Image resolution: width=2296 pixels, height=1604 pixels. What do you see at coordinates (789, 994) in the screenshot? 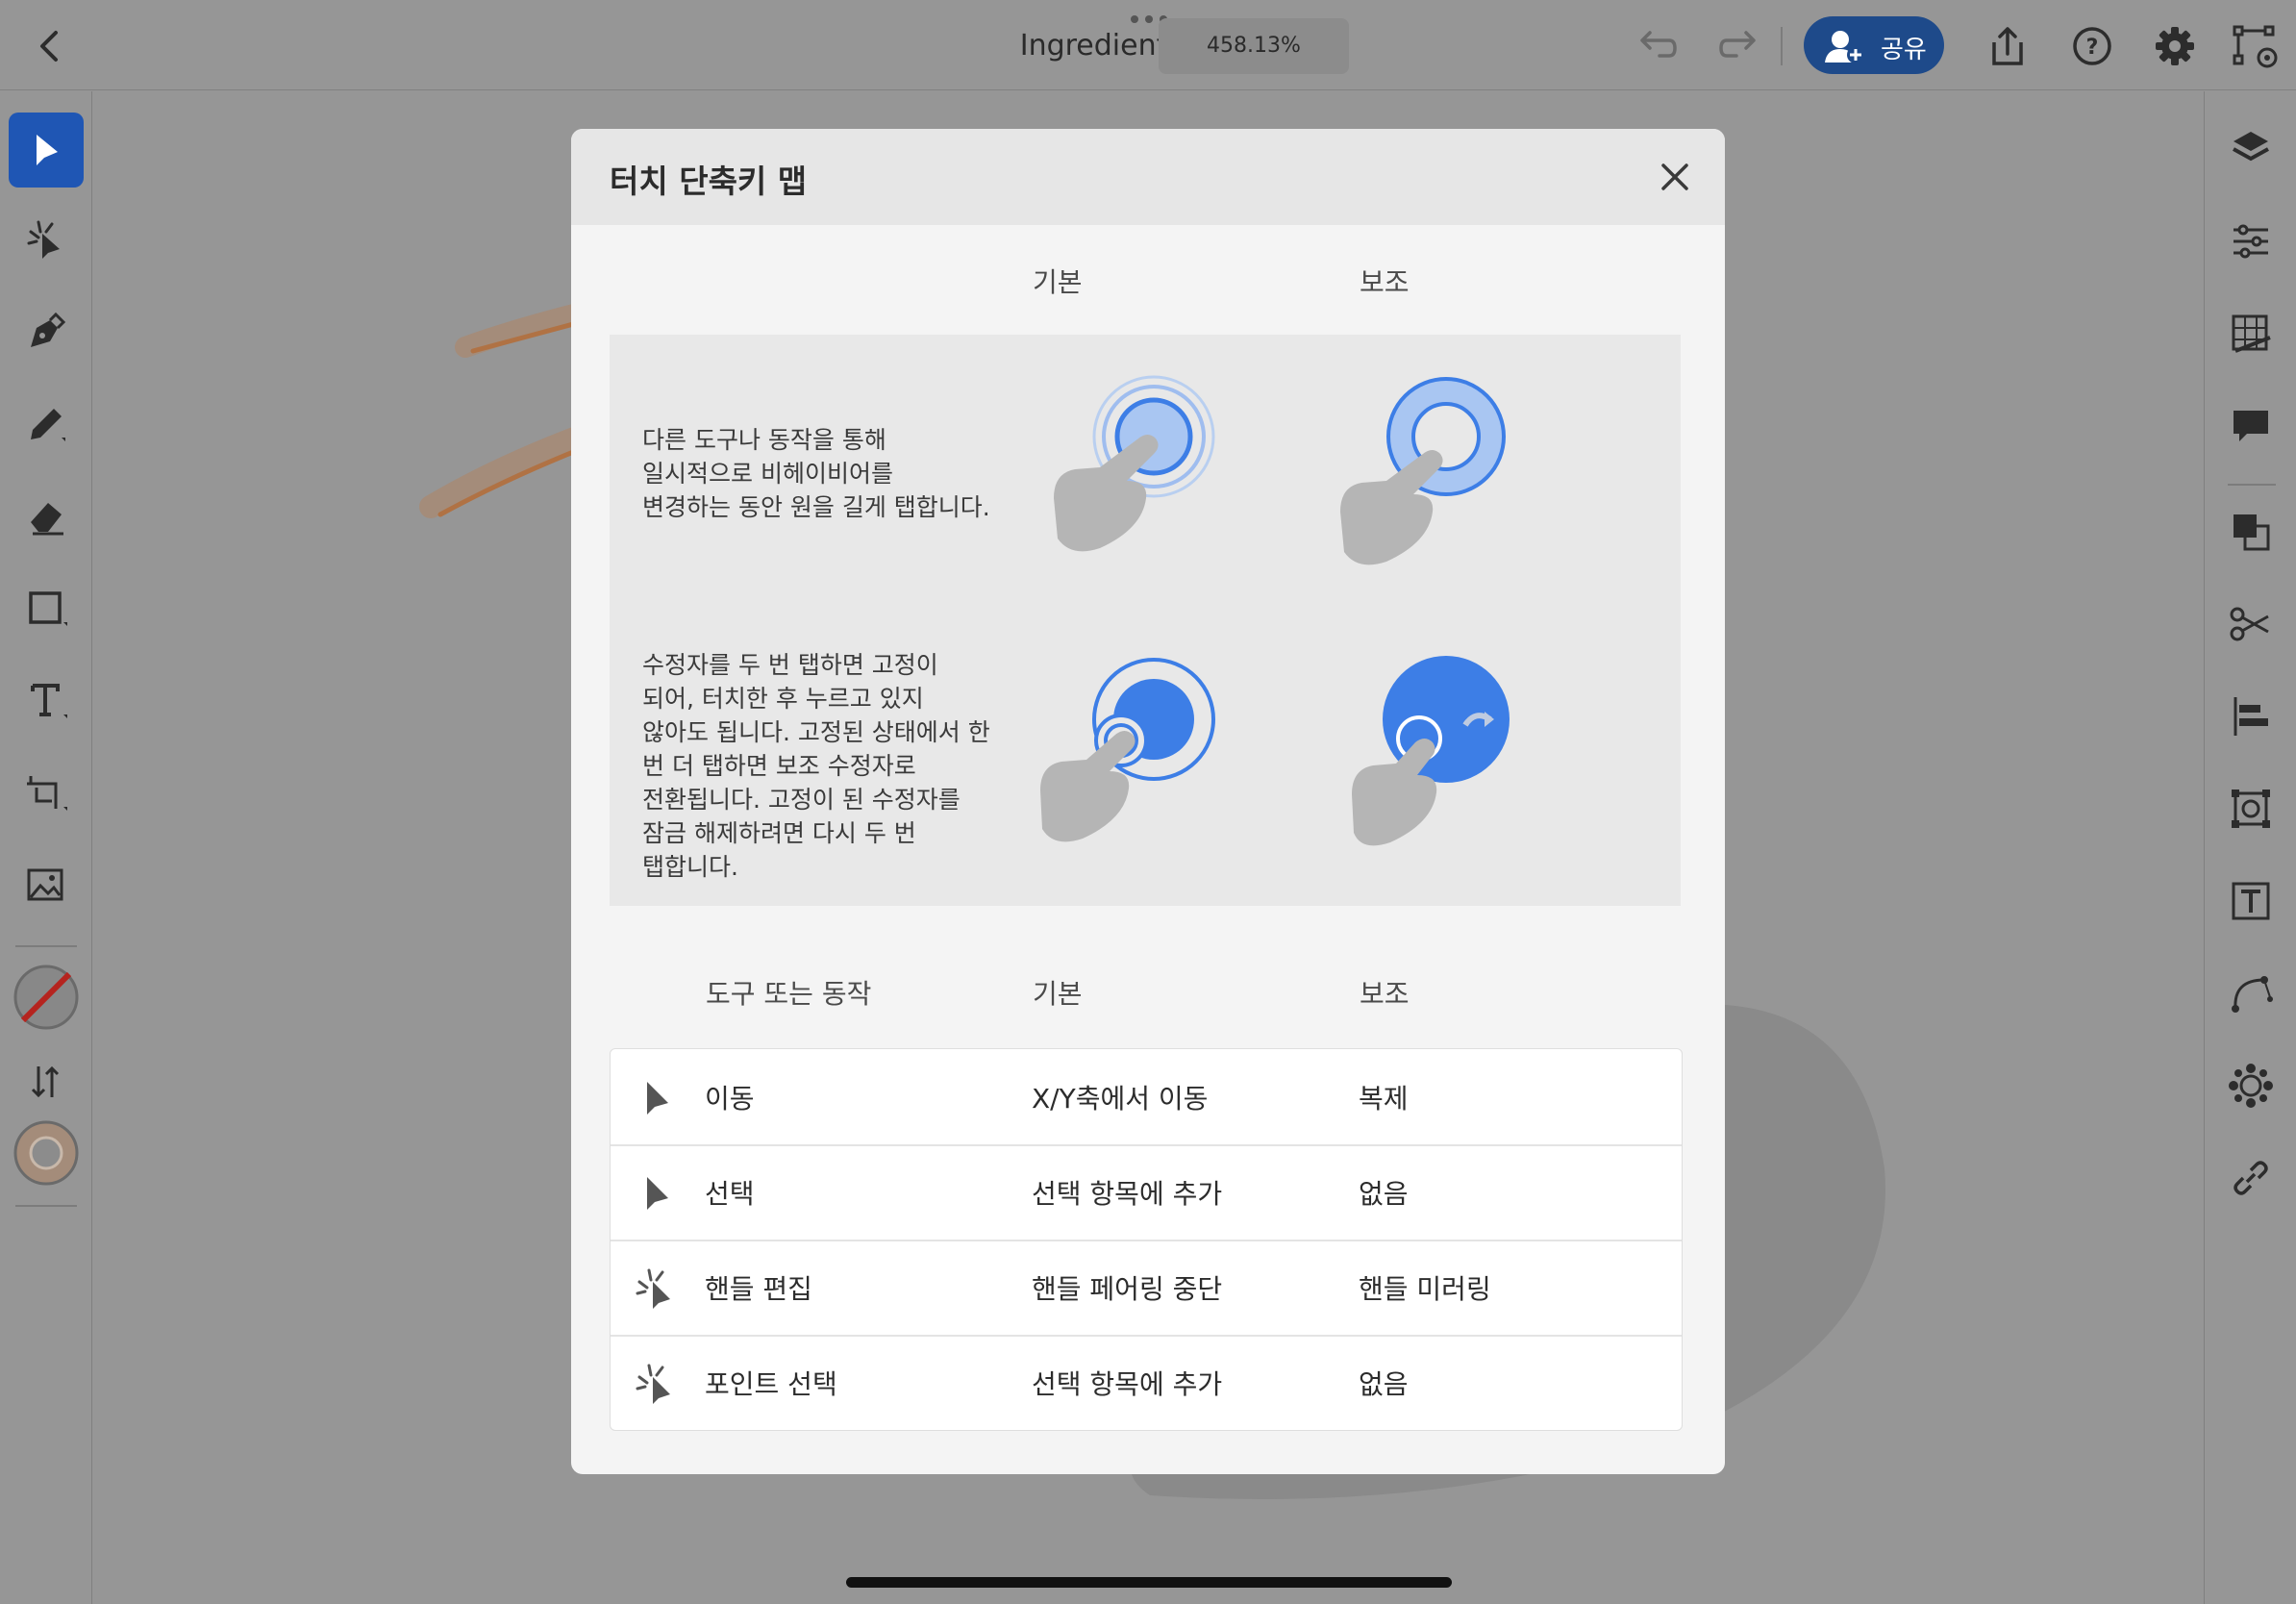
I see `table-header-tool: 도구 또는 동작` at bounding box center [789, 994].